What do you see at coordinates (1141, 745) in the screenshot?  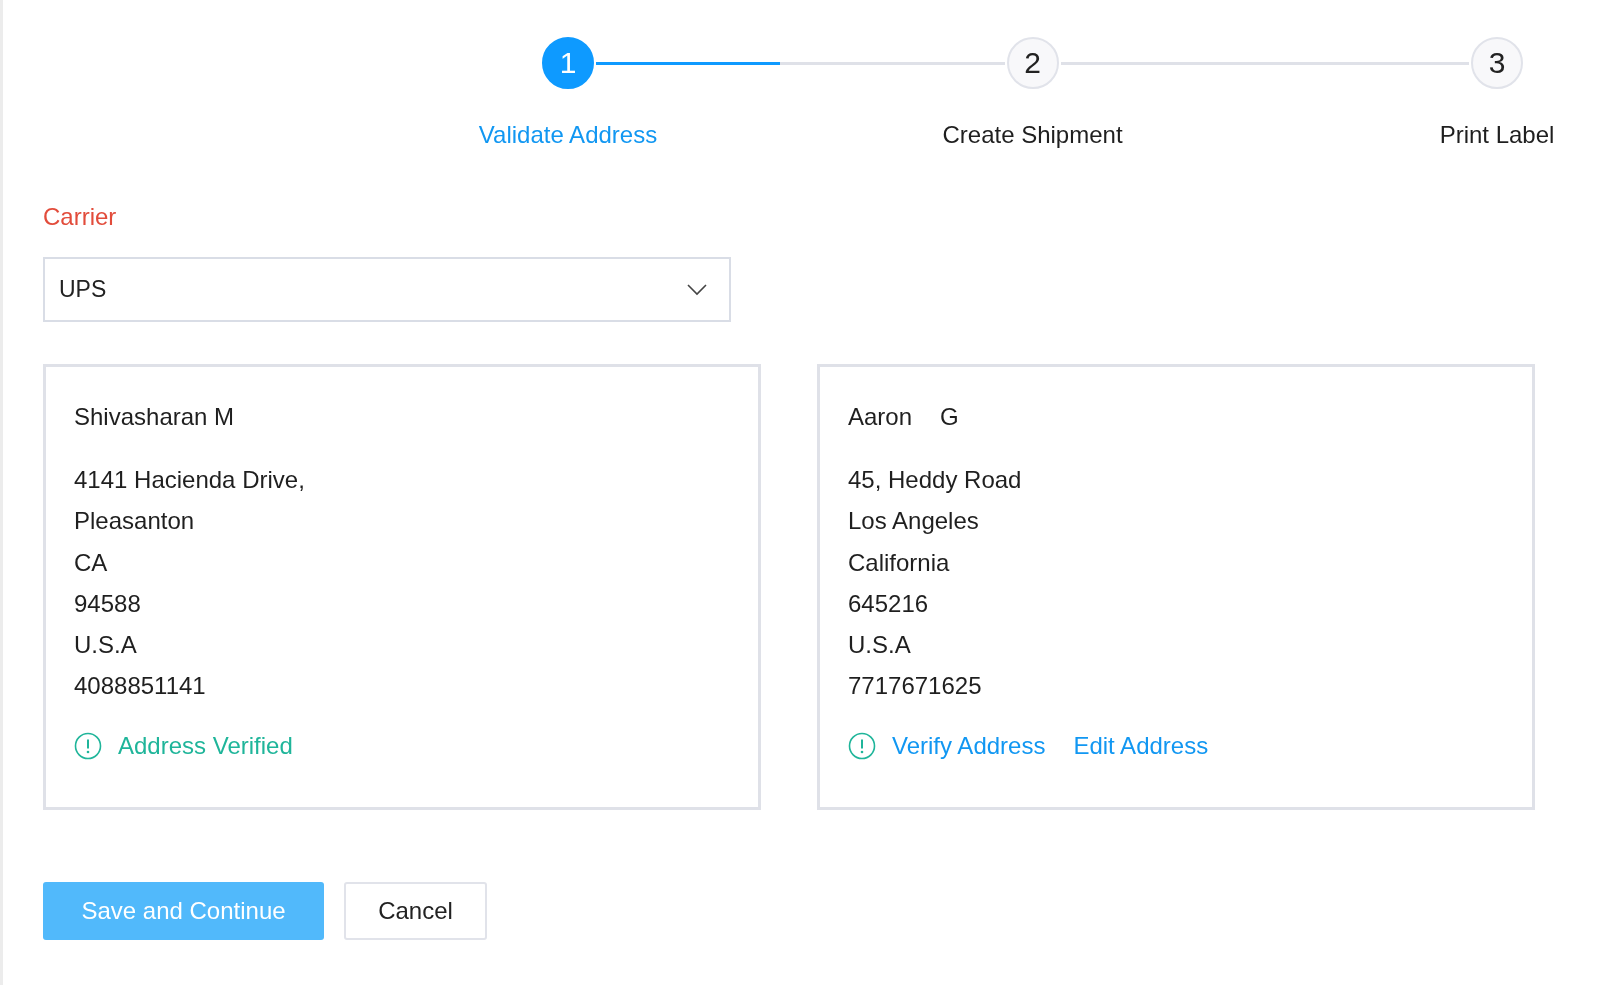 I see `address-link: Edit Address` at bounding box center [1141, 745].